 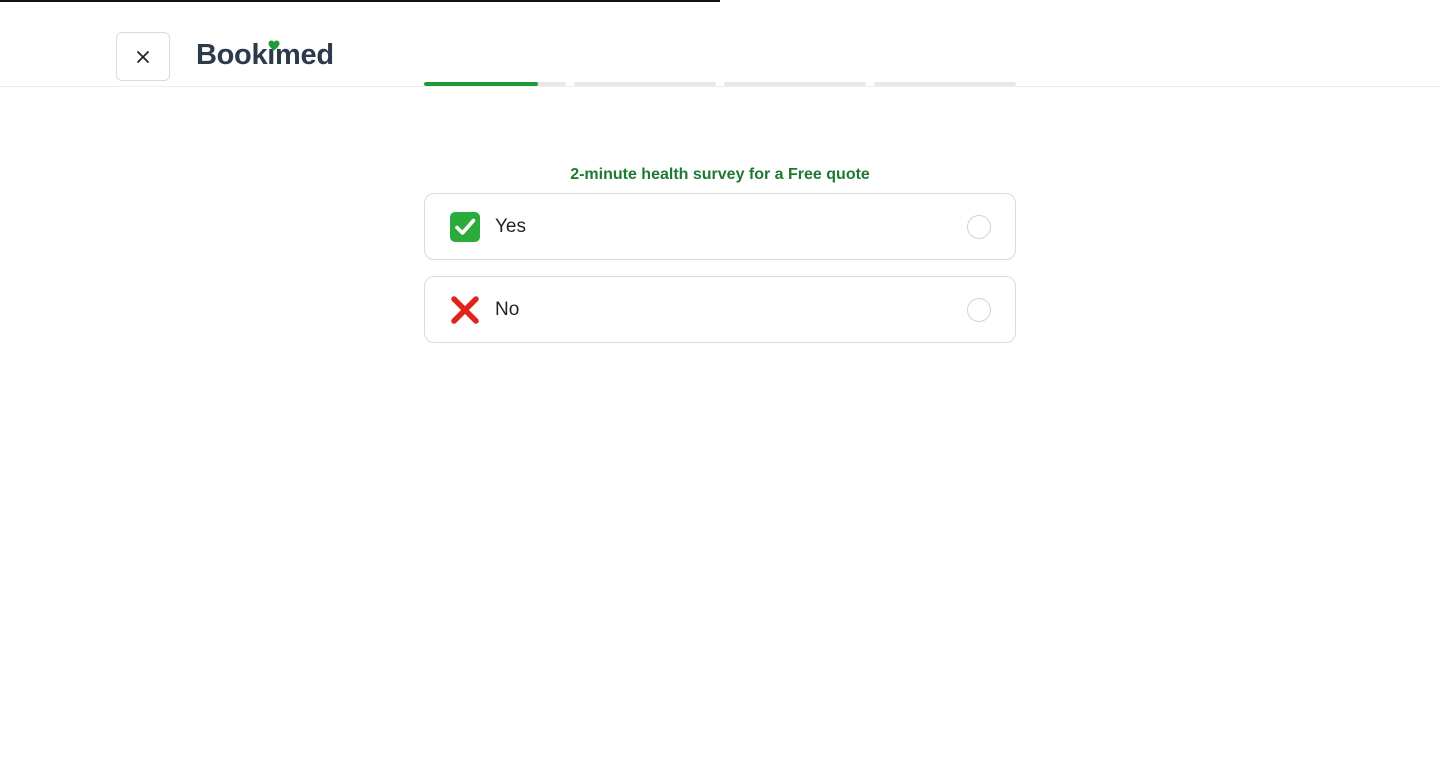 I want to click on logo: Bookimed, so click(x=265, y=55).